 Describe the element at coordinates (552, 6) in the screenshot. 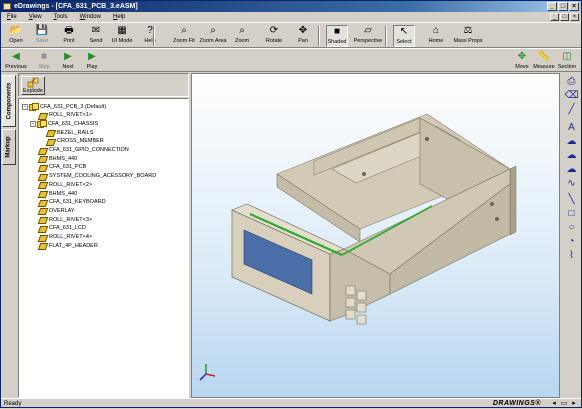

I see `minimize-button: _` at that location.